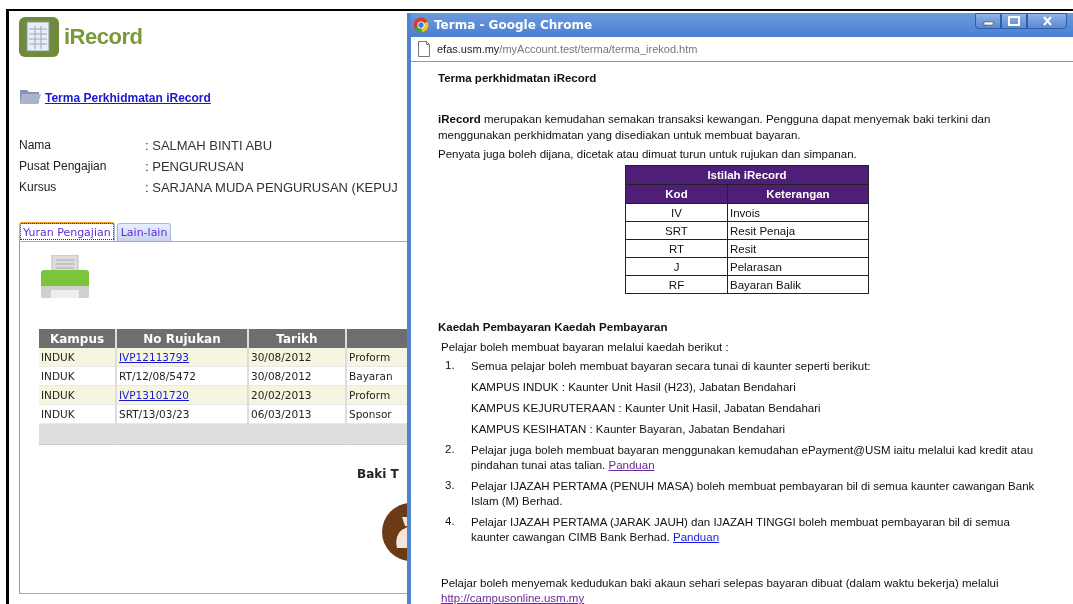 This screenshot has width=1073, height=604. Describe the element at coordinates (648, 154) in the screenshot. I see `intro-paragraph: Penyata juga boleh dijana, dicetak atau dimuat turun untuk rujukan dan simpanan.` at that location.